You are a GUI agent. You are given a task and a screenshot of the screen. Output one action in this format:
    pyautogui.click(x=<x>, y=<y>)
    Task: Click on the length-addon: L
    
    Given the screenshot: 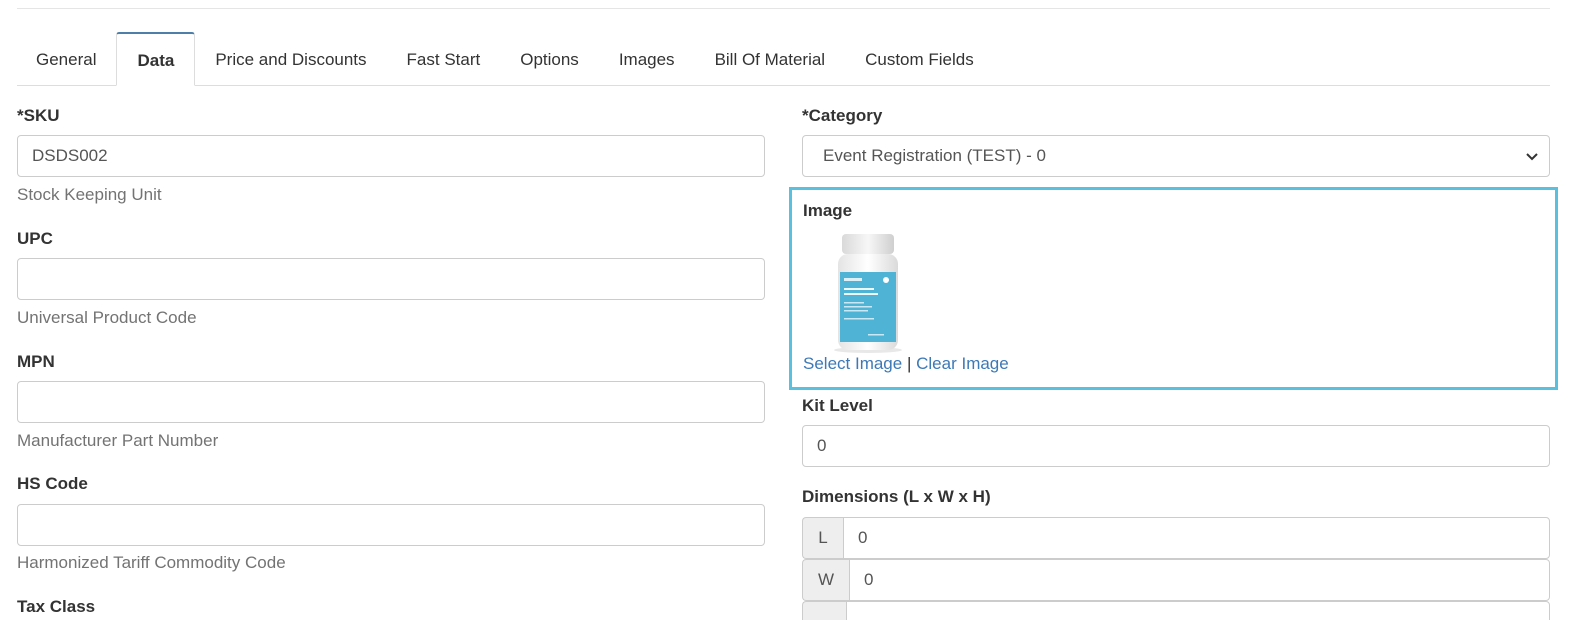 What is the action you would take?
    pyautogui.click(x=822, y=538)
    